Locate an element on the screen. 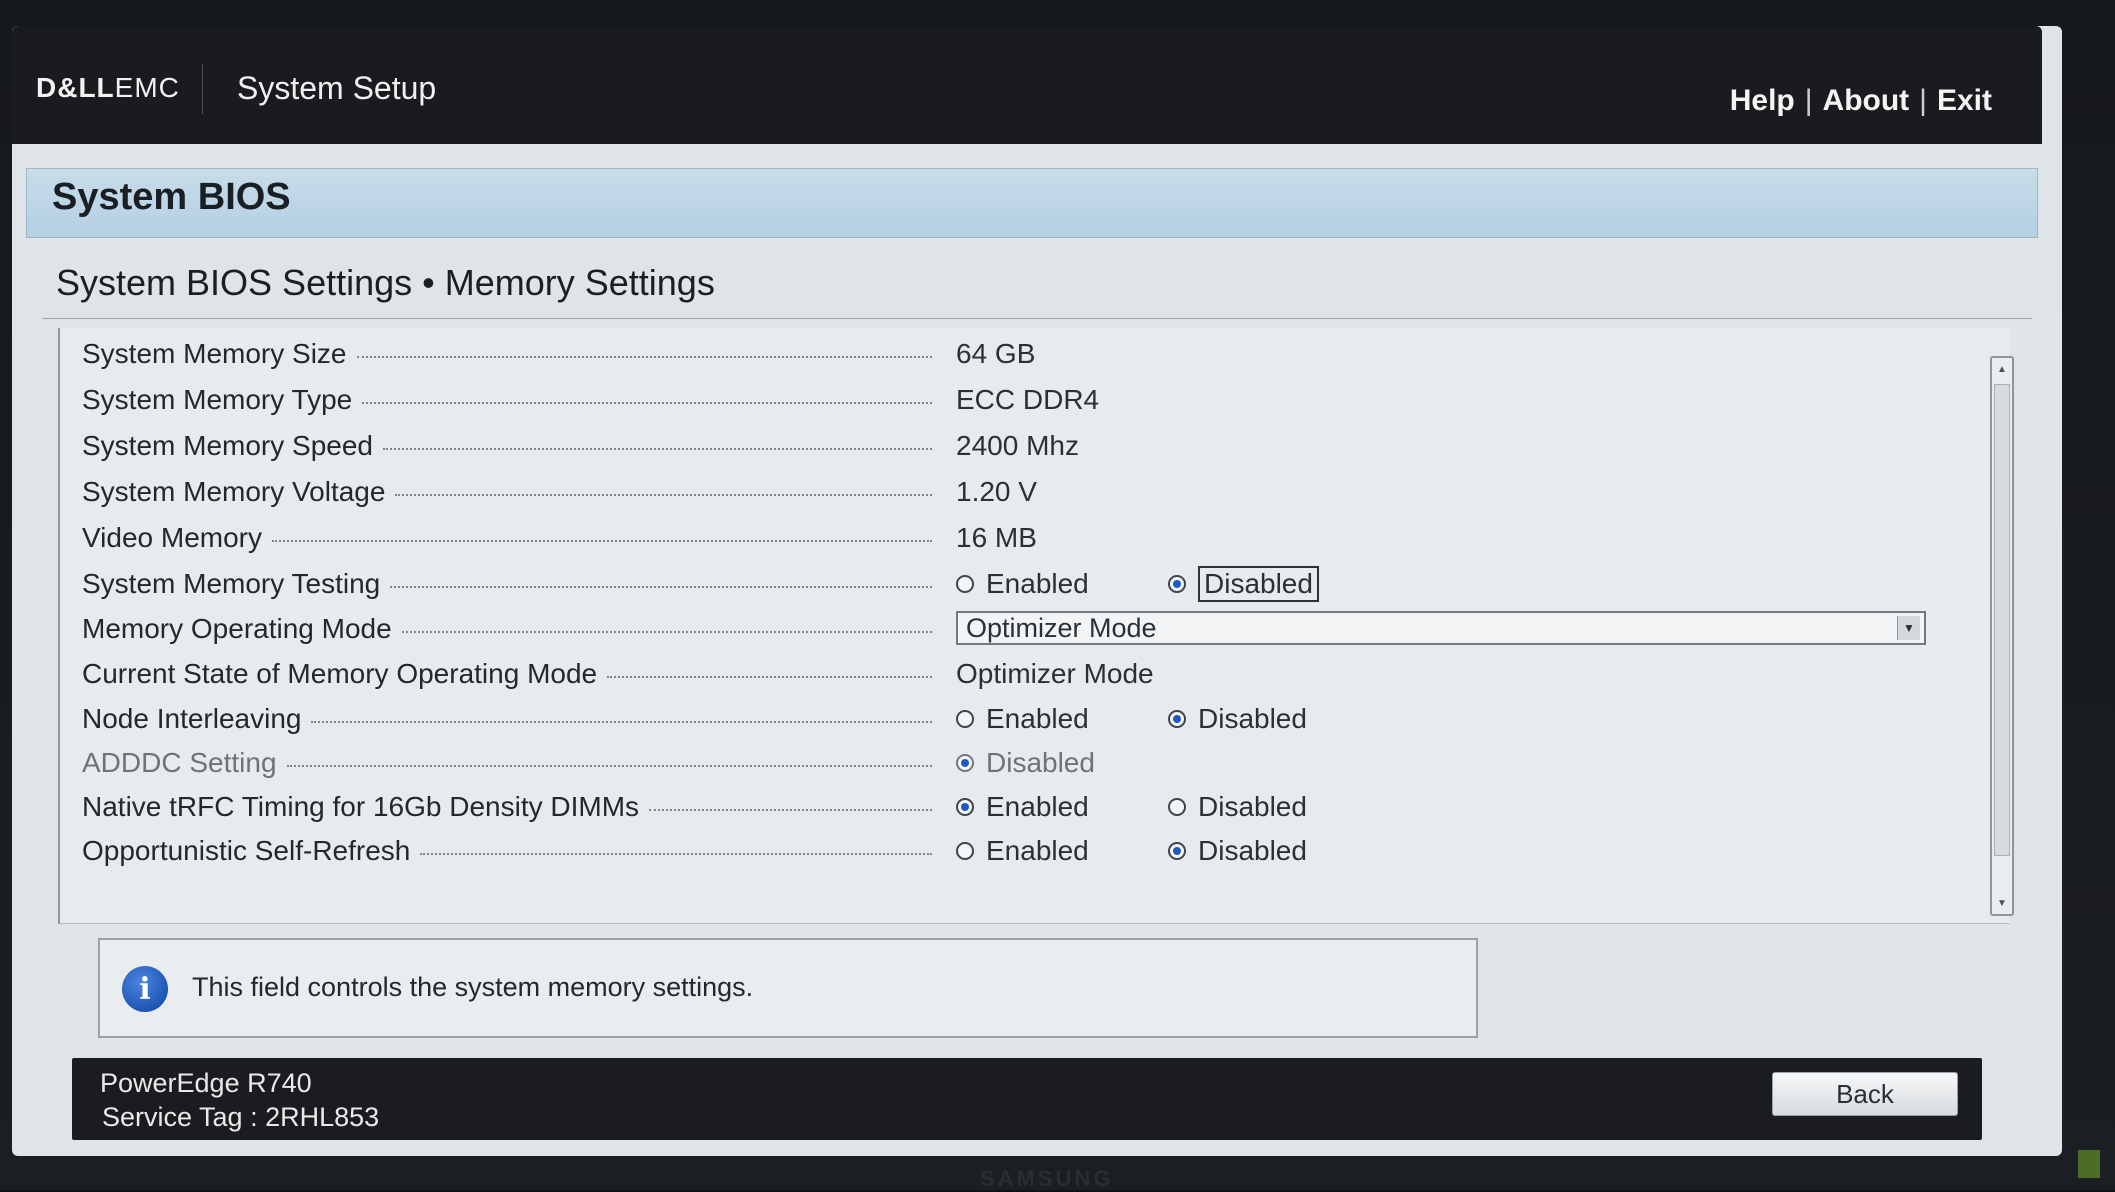  section-header-band is located at coordinates (1032, 203).